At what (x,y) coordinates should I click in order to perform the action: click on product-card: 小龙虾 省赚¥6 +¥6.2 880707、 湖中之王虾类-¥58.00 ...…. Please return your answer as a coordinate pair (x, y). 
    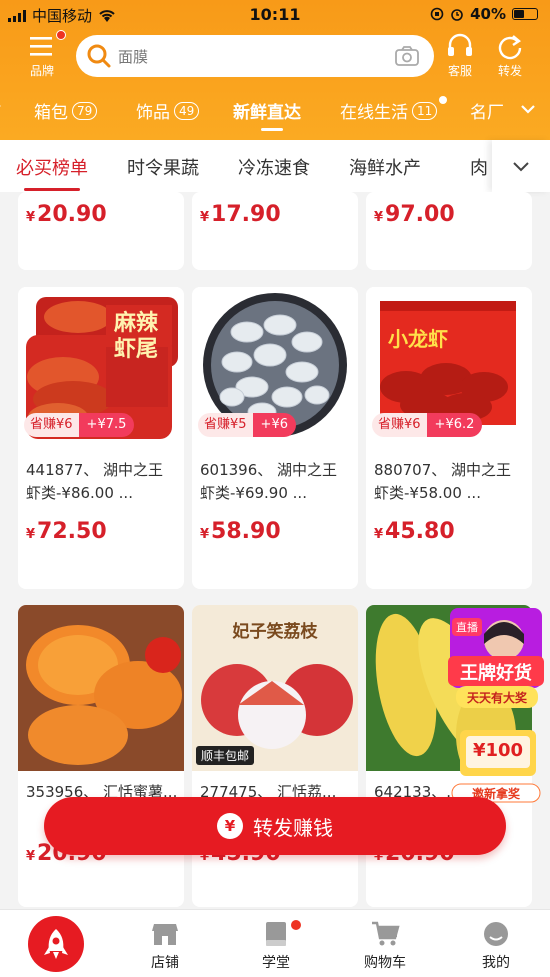
    Looking at the image, I should click on (449, 438).